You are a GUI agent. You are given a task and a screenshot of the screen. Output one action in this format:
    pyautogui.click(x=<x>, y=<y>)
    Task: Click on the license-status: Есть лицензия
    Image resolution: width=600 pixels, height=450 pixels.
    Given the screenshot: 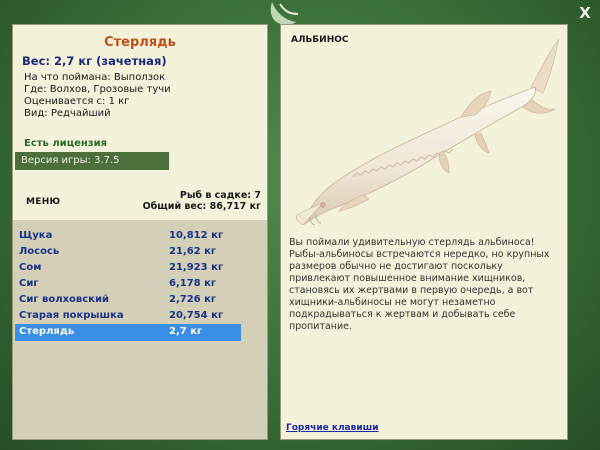 What is the action you would take?
    pyautogui.click(x=66, y=143)
    